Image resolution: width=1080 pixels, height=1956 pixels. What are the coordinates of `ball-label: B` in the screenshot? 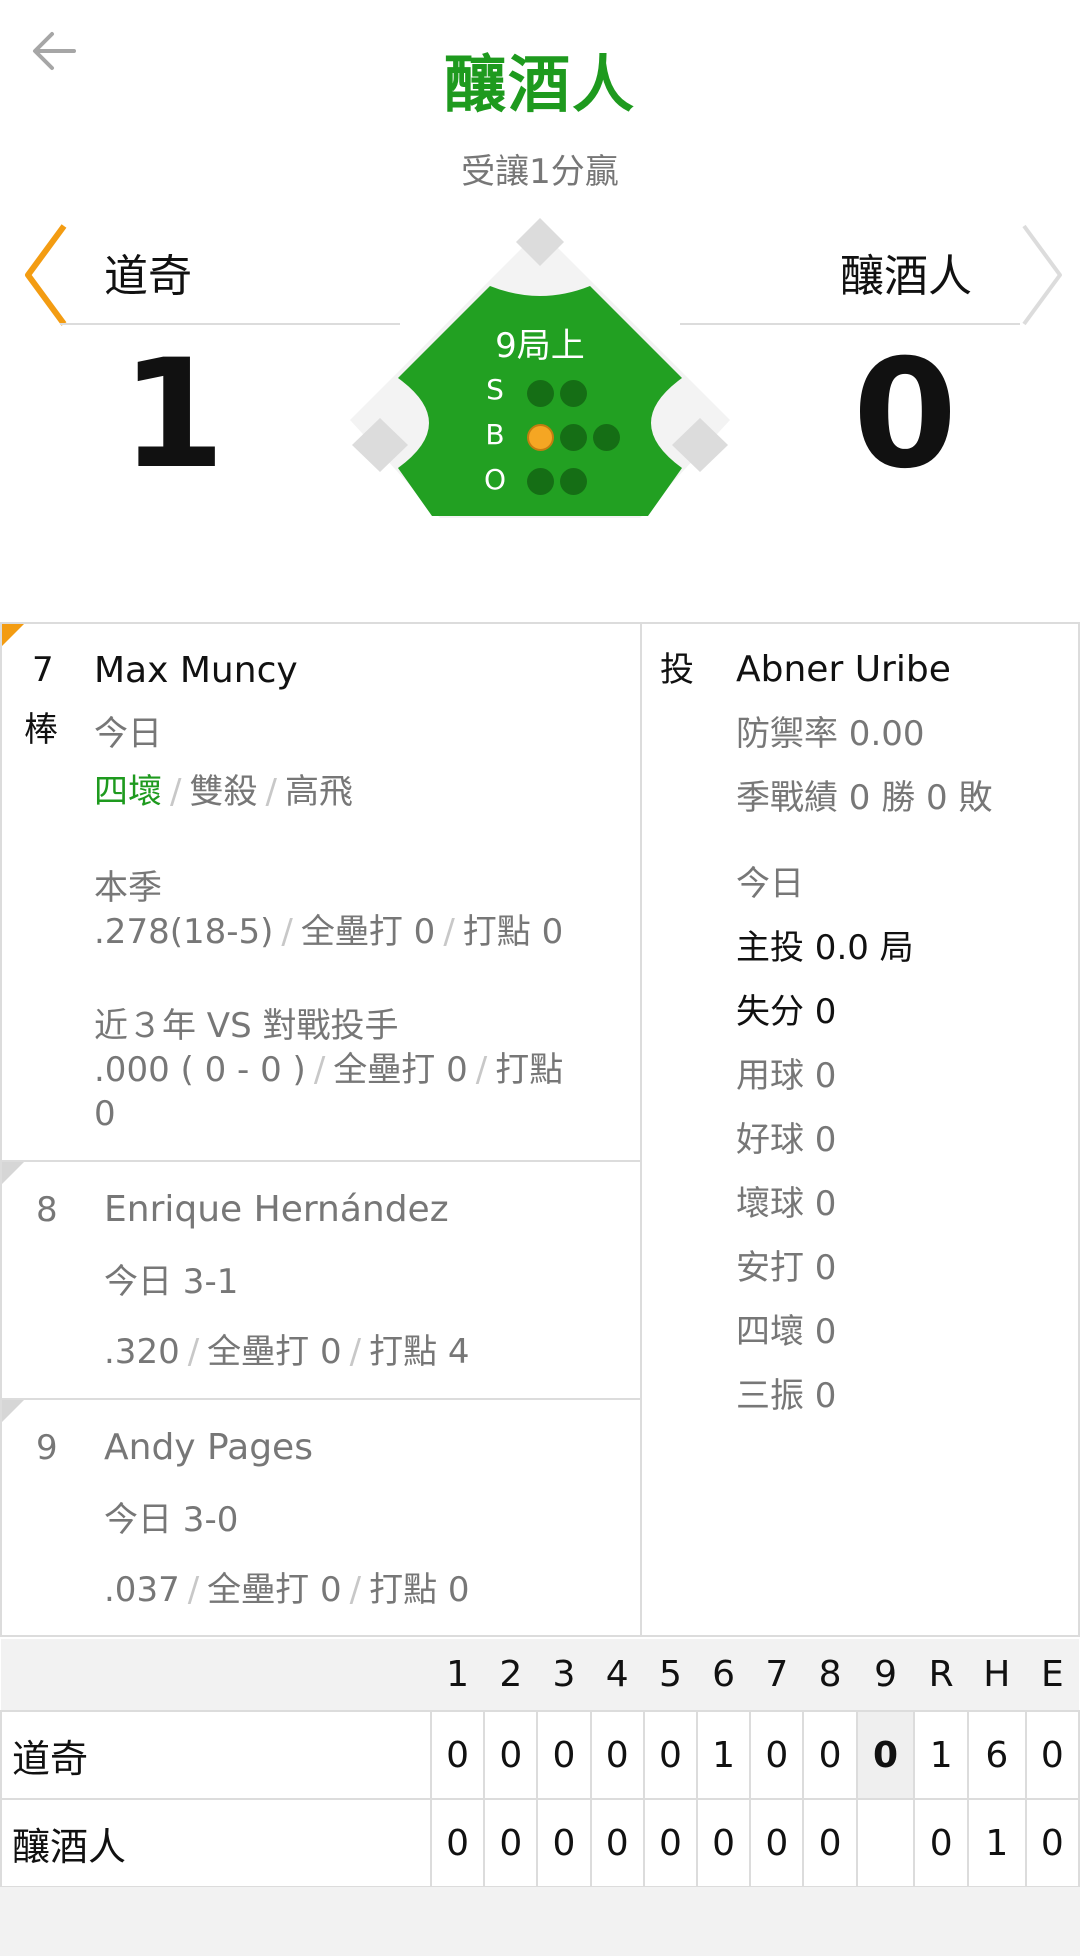 It's located at (495, 434).